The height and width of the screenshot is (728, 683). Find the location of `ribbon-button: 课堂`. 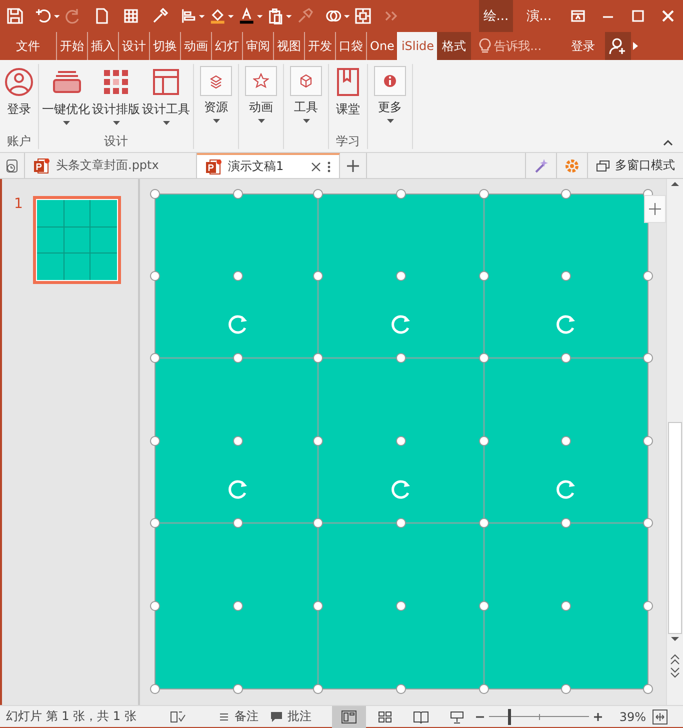

ribbon-button: 课堂 is located at coordinates (348, 98).